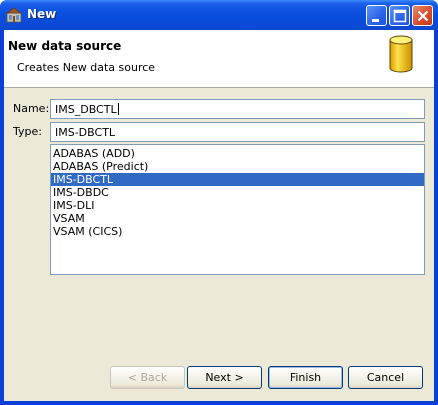 The height and width of the screenshot is (405, 438). Describe the element at coordinates (86, 109) in the screenshot. I see `name-input-value: IMS_DBCTL` at that location.